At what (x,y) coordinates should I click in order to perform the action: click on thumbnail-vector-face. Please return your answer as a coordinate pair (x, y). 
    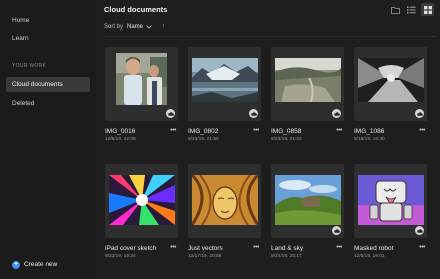
    Looking at the image, I should click on (225, 200).